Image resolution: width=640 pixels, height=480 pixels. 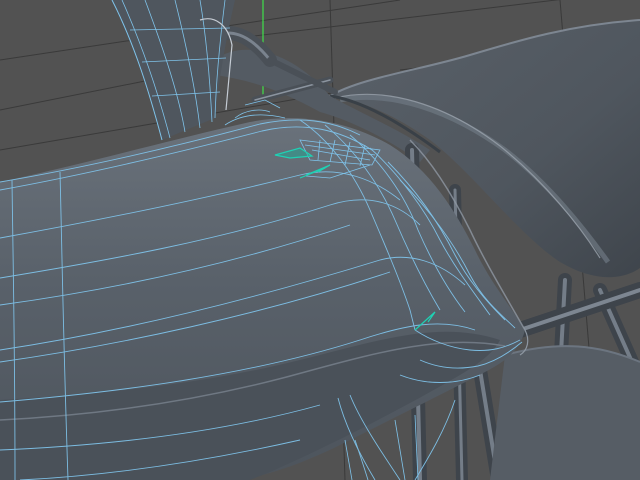 What do you see at coordinates (173, 70) in the screenshot?
I see `fuselage-stub` at bounding box center [173, 70].